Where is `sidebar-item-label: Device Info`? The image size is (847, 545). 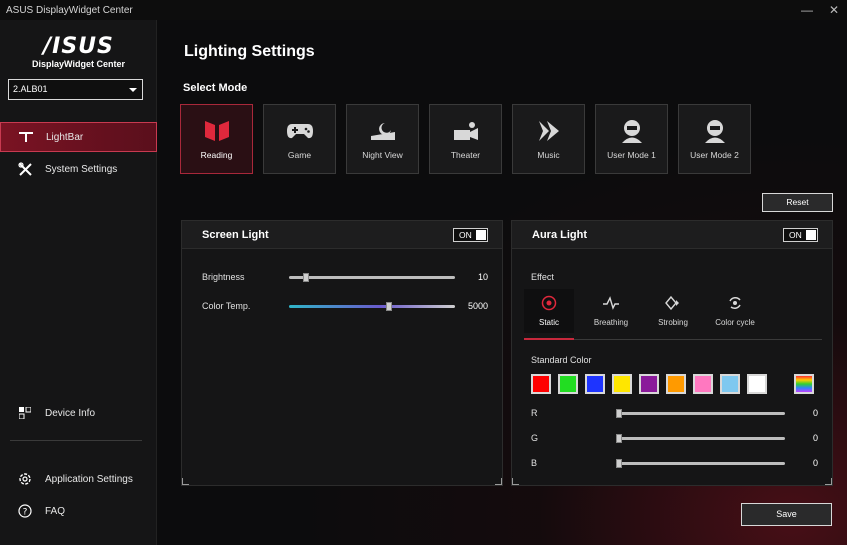
sidebar-item-label: Device Info is located at coordinates (70, 413).